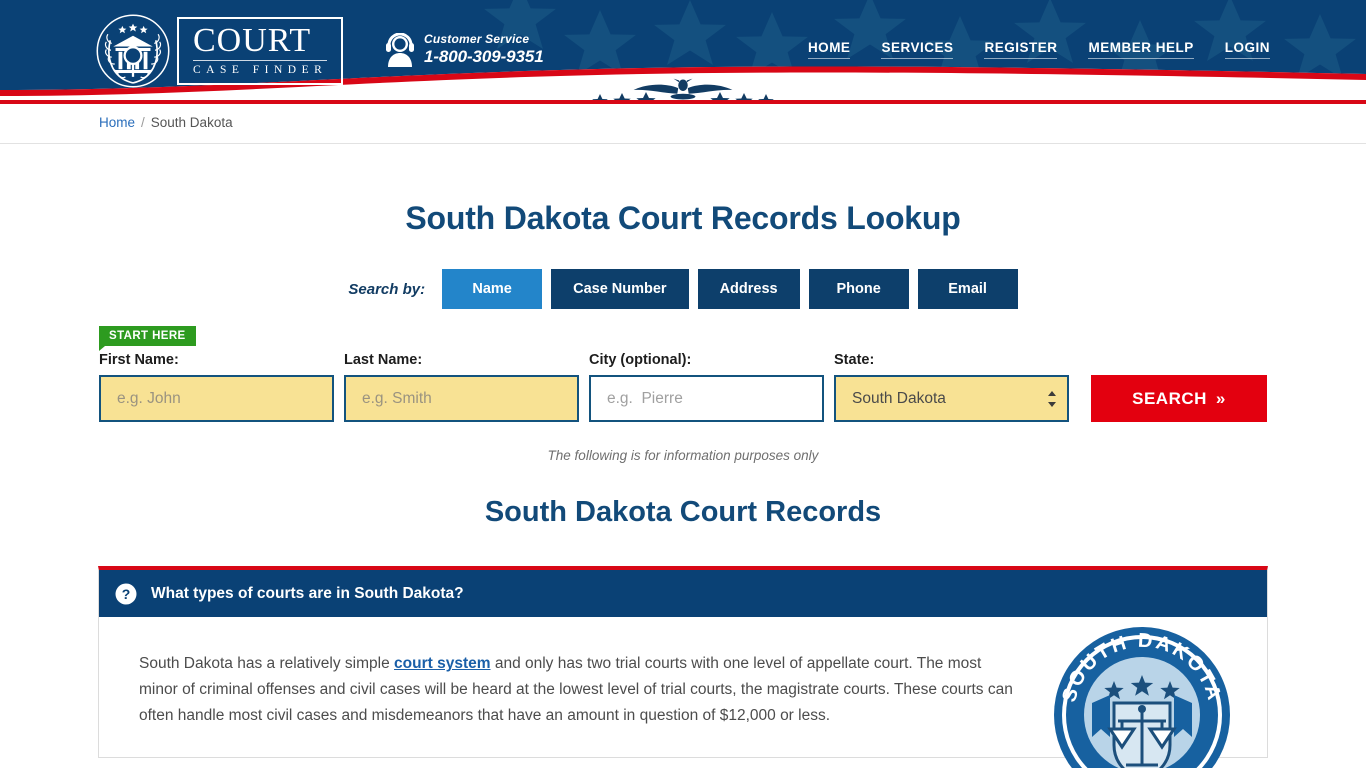  Describe the element at coordinates (1021, 49) in the screenshot. I see `nav-register: REGISTER` at that location.